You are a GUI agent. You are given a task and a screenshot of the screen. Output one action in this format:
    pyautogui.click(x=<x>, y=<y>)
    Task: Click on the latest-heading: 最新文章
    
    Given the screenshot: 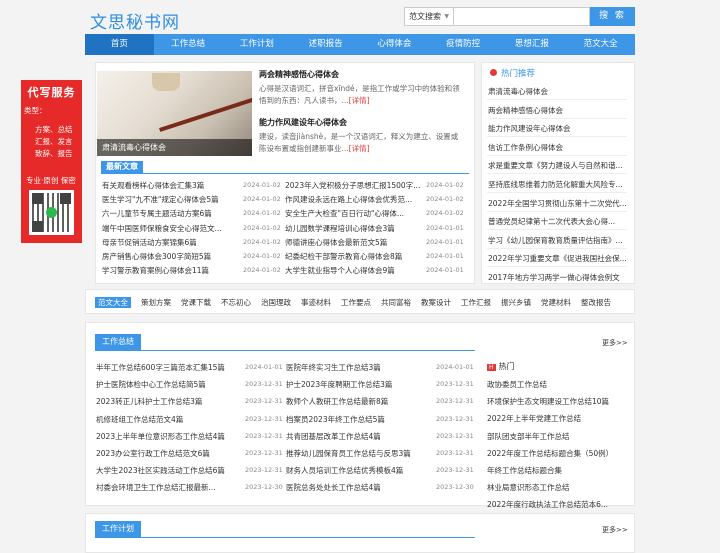 What is the action you would take?
    pyautogui.click(x=122, y=167)
    